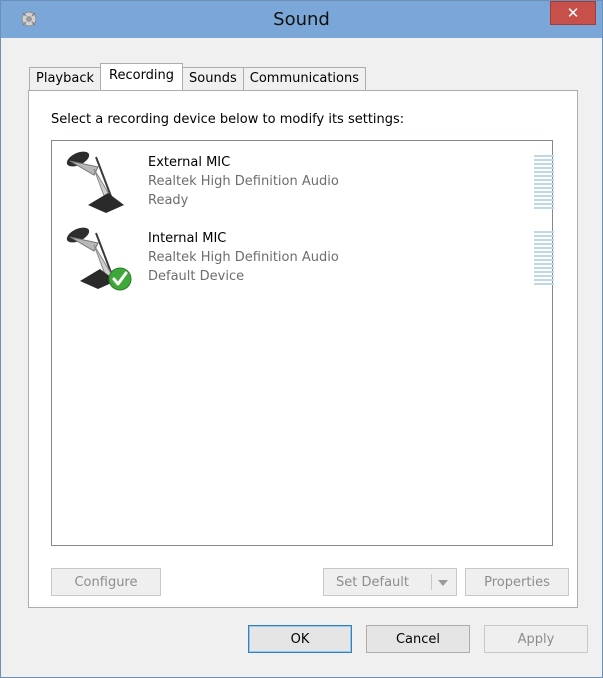 This screenshot has height=678, width=603. I want to click on tab-sounds: Sounds, so click(213, 78).